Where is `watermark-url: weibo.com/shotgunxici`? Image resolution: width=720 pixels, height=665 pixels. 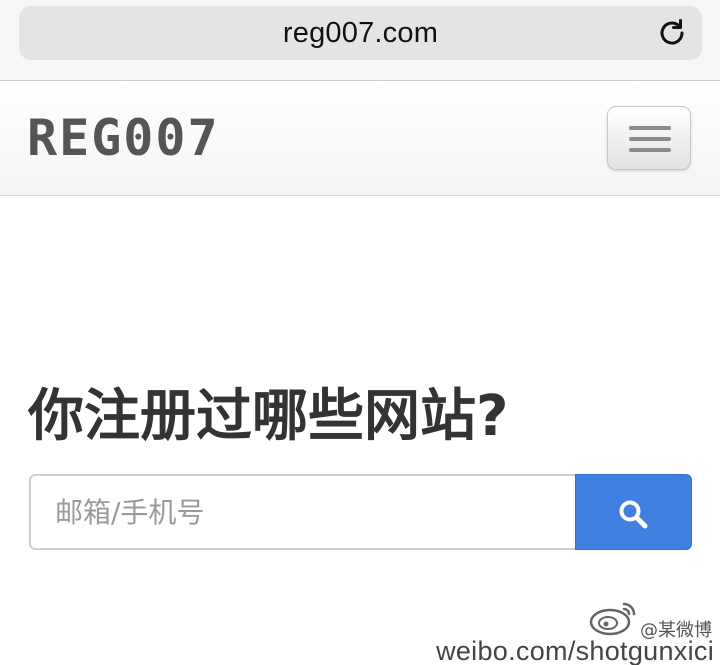
watermark-url: weibo.com/shotgunxici is located at coordinates (575, 650).